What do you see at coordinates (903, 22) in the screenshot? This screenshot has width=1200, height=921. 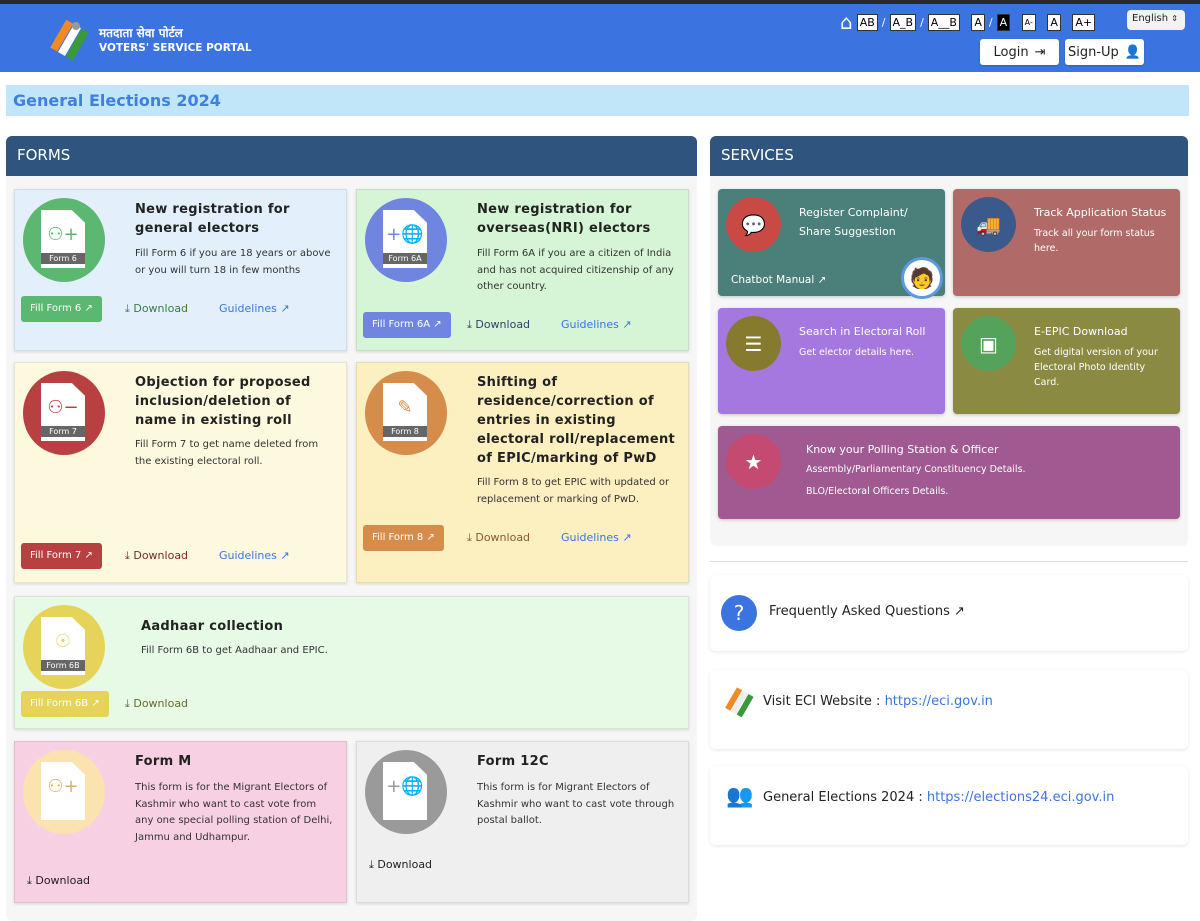 I see `spacing-medium-button: A_B` at bounding box center [903, 22].